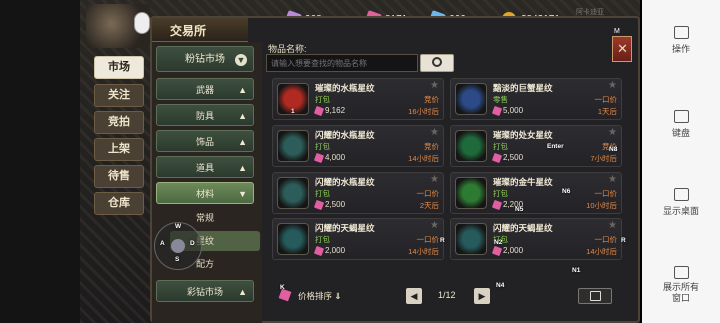  Describe the element at coordinates (607, 111) in the screenshot. I see `item-time-left: 1天后` at that location.